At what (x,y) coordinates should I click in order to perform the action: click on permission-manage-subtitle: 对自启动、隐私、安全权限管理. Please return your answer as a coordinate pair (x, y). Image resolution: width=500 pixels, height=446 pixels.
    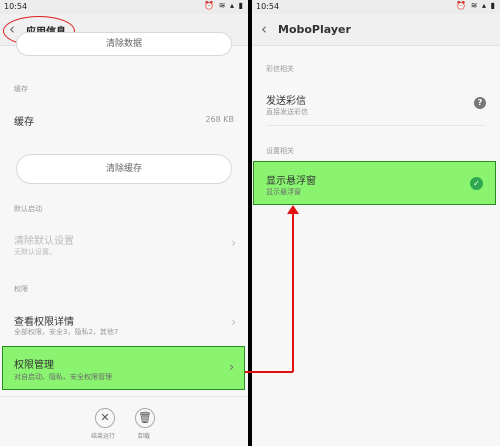
    Looking at the image, I should click on (63, 377).